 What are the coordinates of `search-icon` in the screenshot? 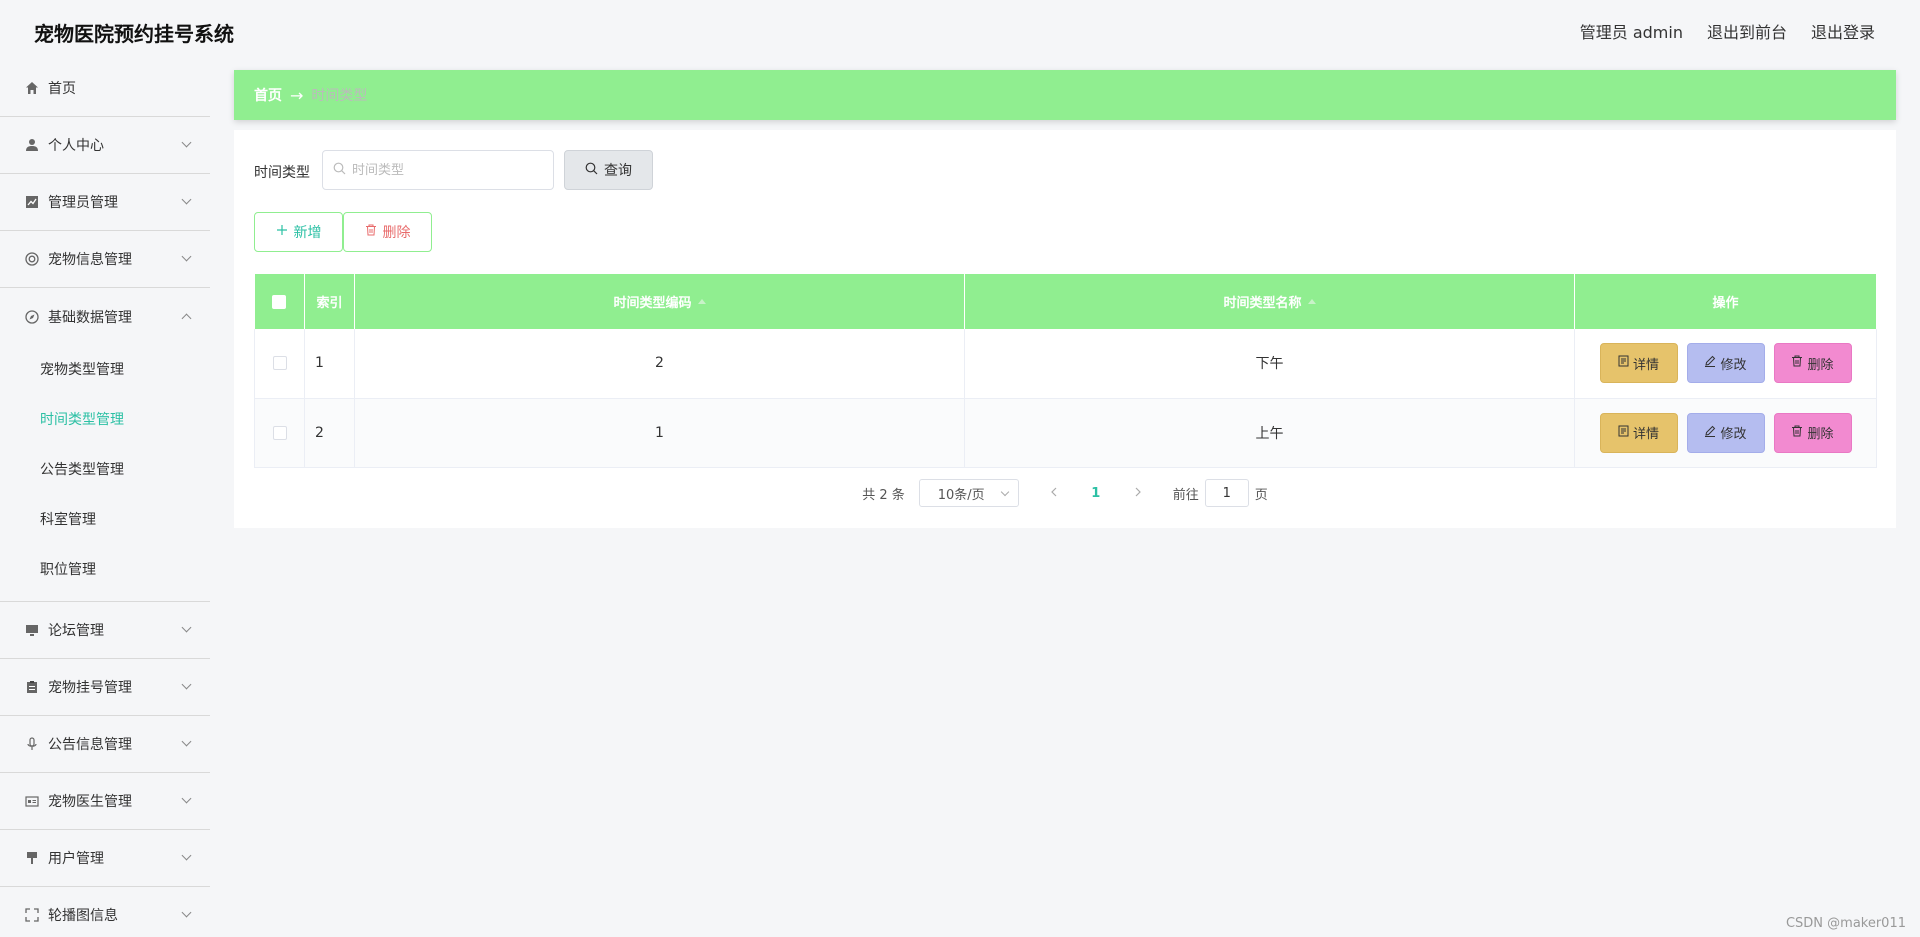 It's located at (591, 170).